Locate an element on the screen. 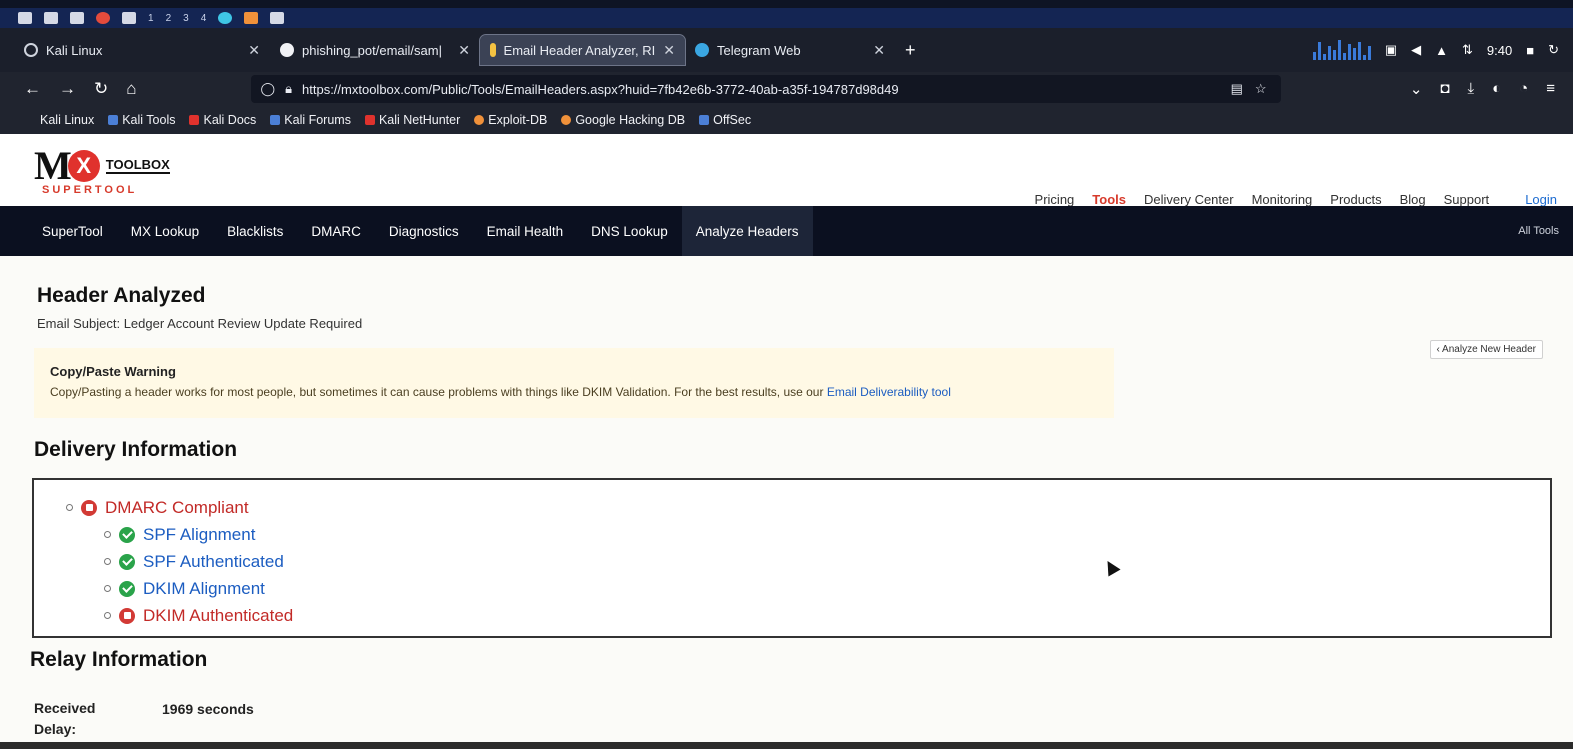 The width and height of the screenshot is (1573, 749). bookmark-kali-tools: Kali Tools is located at coordinates (141, 120).